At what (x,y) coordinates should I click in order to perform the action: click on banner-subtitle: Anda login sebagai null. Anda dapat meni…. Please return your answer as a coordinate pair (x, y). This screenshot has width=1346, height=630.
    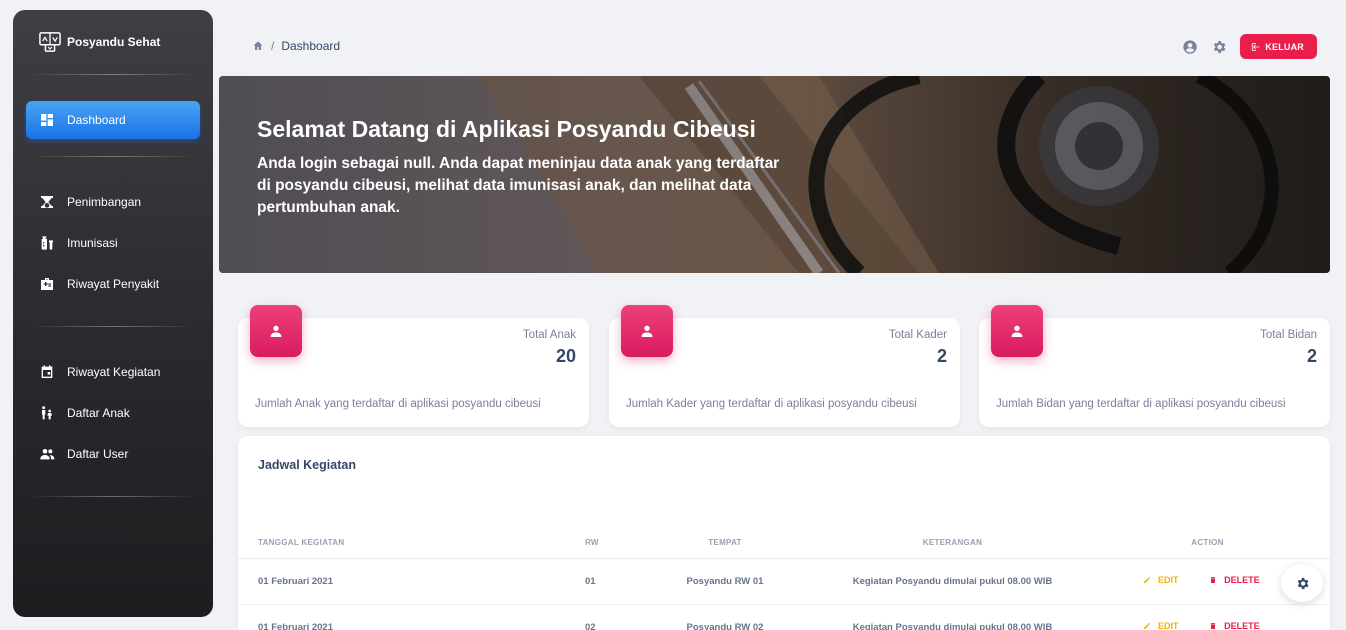
    Looking at the image, I should click on (518, 185).